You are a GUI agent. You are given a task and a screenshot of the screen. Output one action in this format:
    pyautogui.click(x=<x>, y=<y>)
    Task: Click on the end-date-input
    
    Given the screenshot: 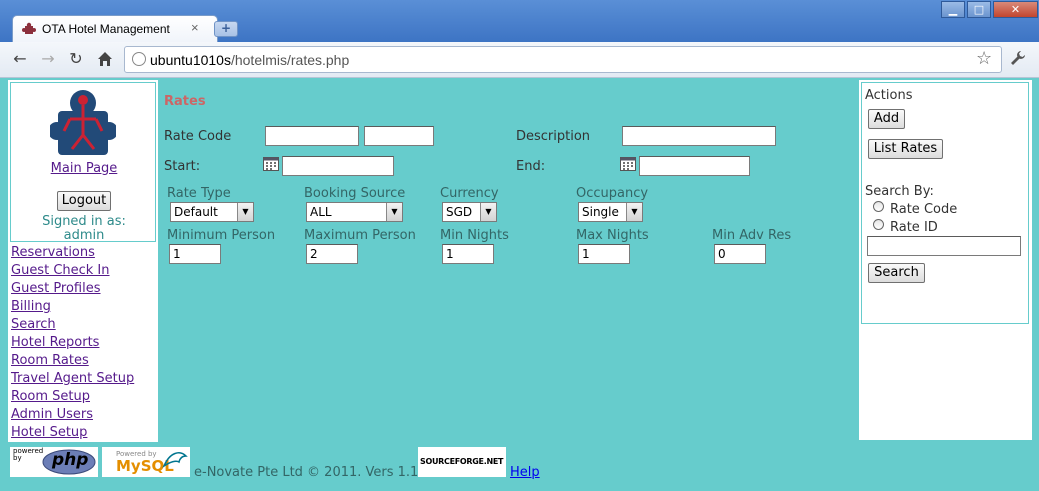 What is the action you would take?
    pyautogui.click(x=694, y=166)
    